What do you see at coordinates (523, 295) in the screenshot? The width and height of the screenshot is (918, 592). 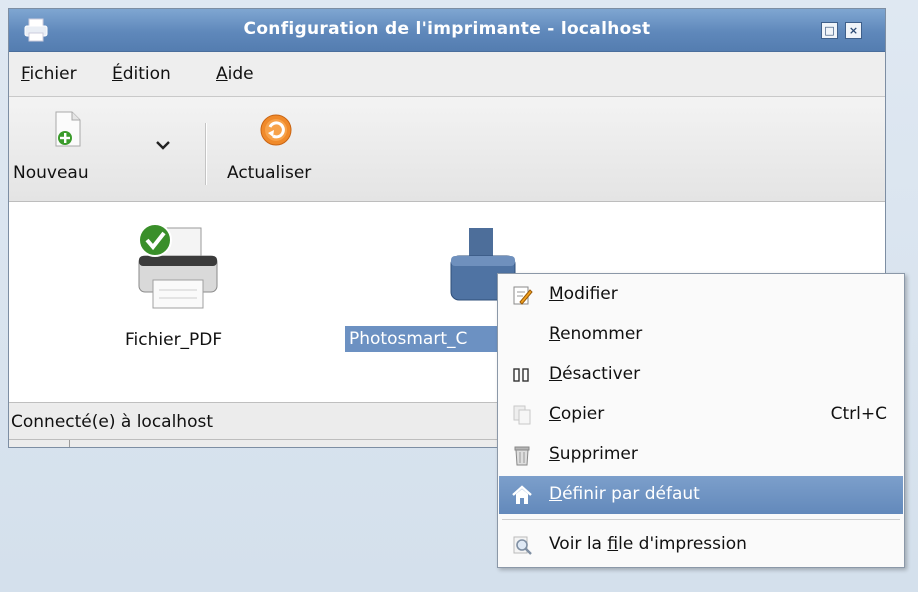 I see `edit-icon` at bounding box center [523, 295].